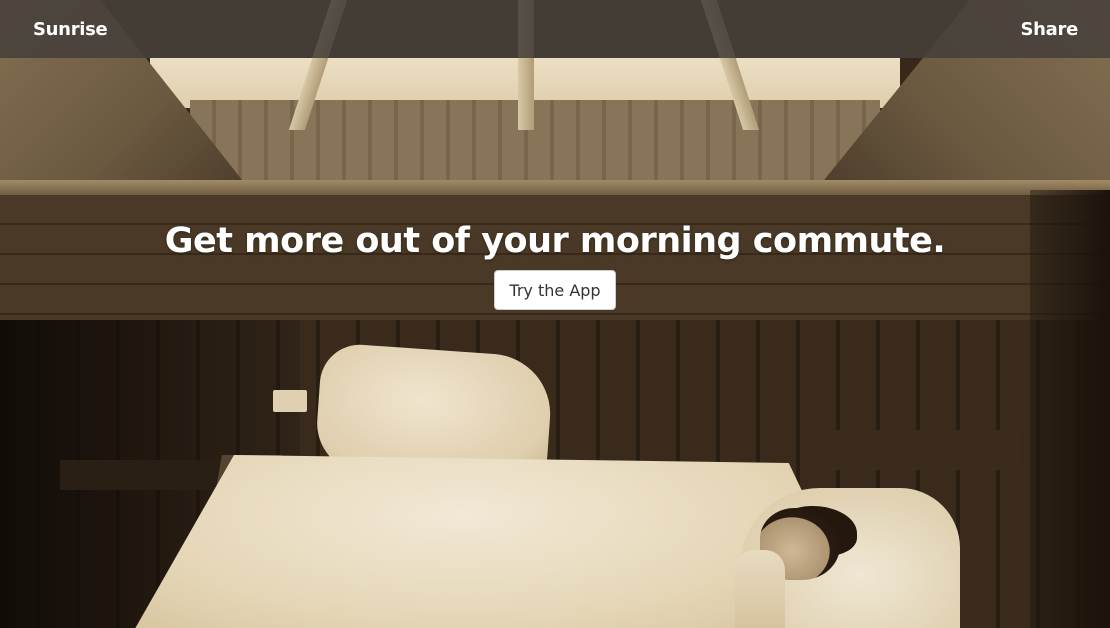 Image resolution: width=1110 pixels, height=628 pixels. Describe the element at coordinates (1049, 29) in the screenshot. I see `share-link: Share` at that location.